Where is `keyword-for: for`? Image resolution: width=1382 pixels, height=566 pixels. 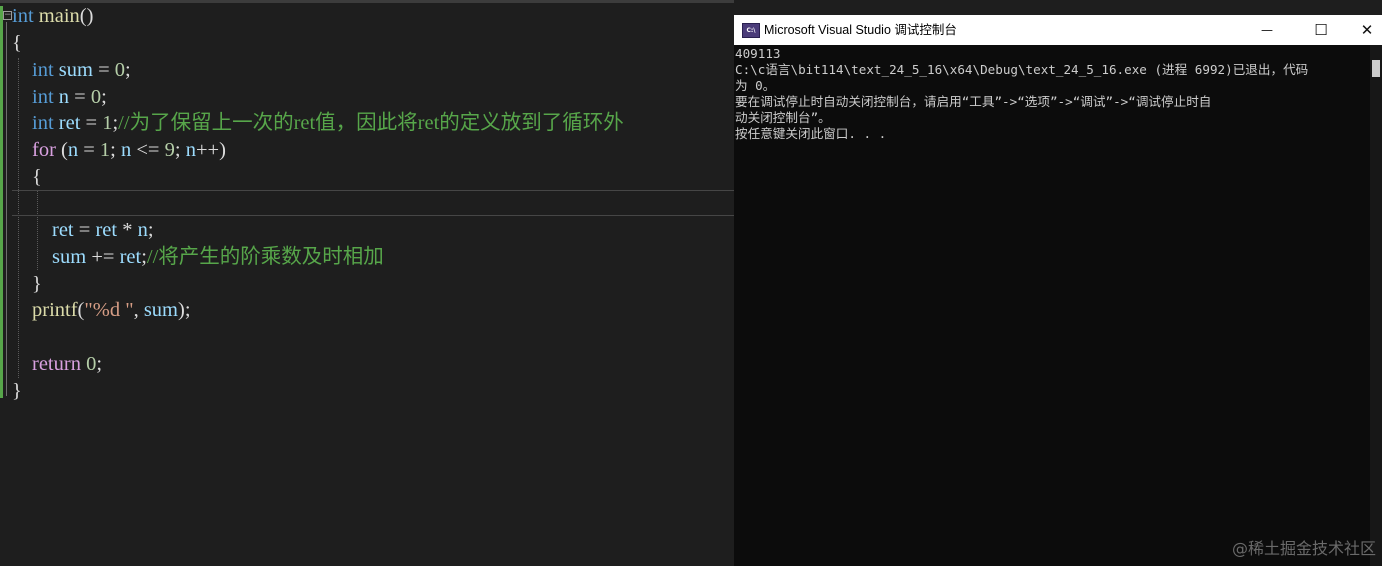
keyword-for: for is located at coordinates (44, 150).